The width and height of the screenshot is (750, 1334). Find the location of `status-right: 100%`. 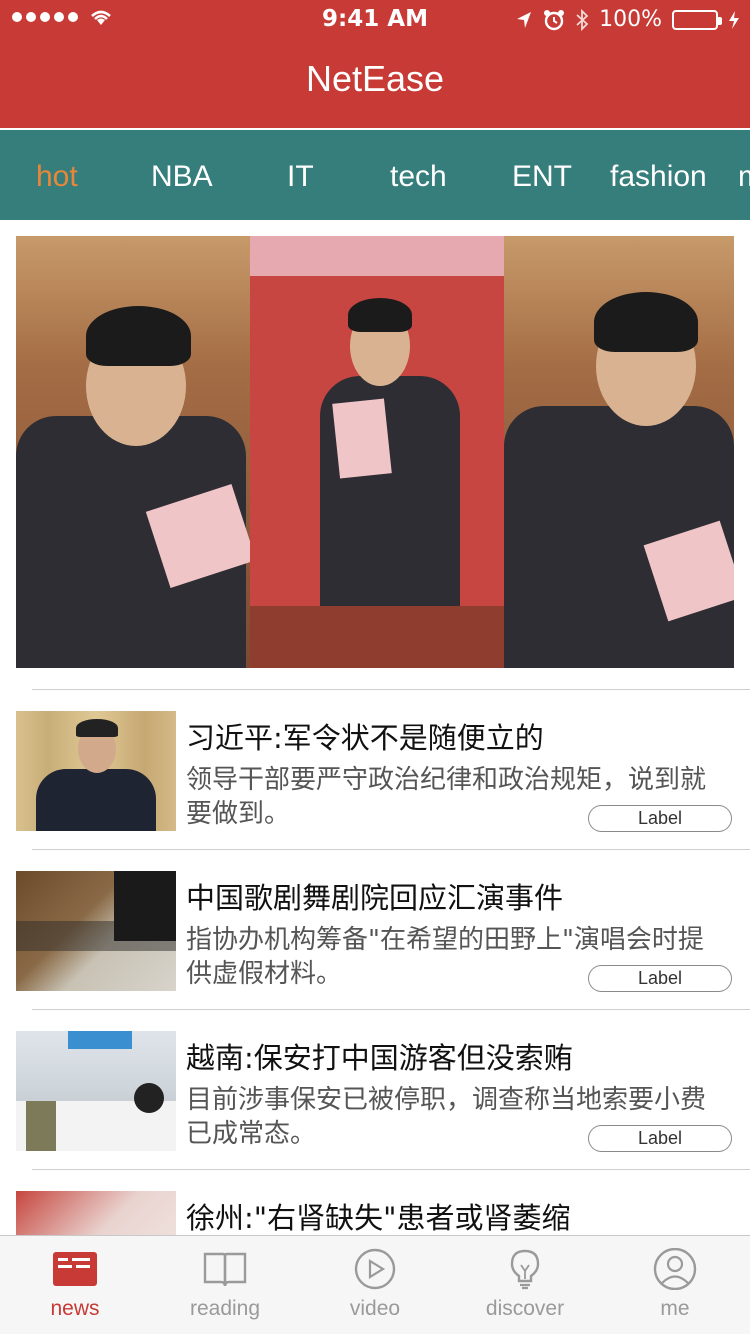

status-right: 100% is located at coordinates (627, 19).